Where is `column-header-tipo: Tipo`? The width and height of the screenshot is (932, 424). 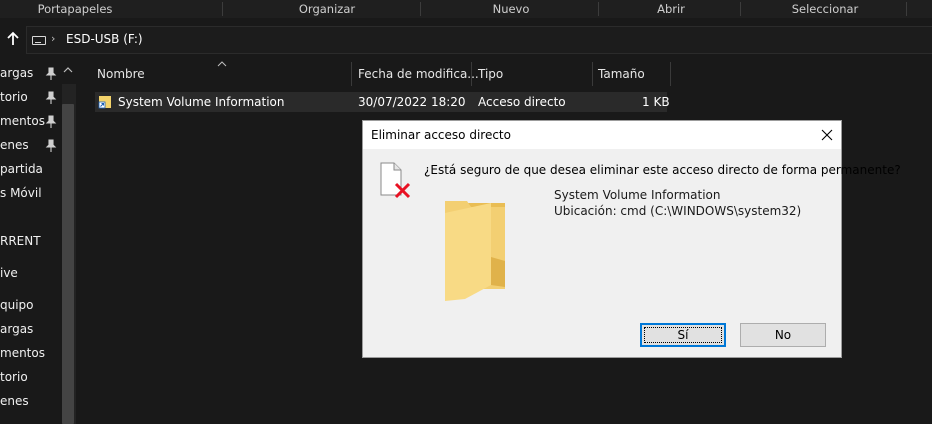
column-header-tipo: Tipo is located at coordinates (490, 74).